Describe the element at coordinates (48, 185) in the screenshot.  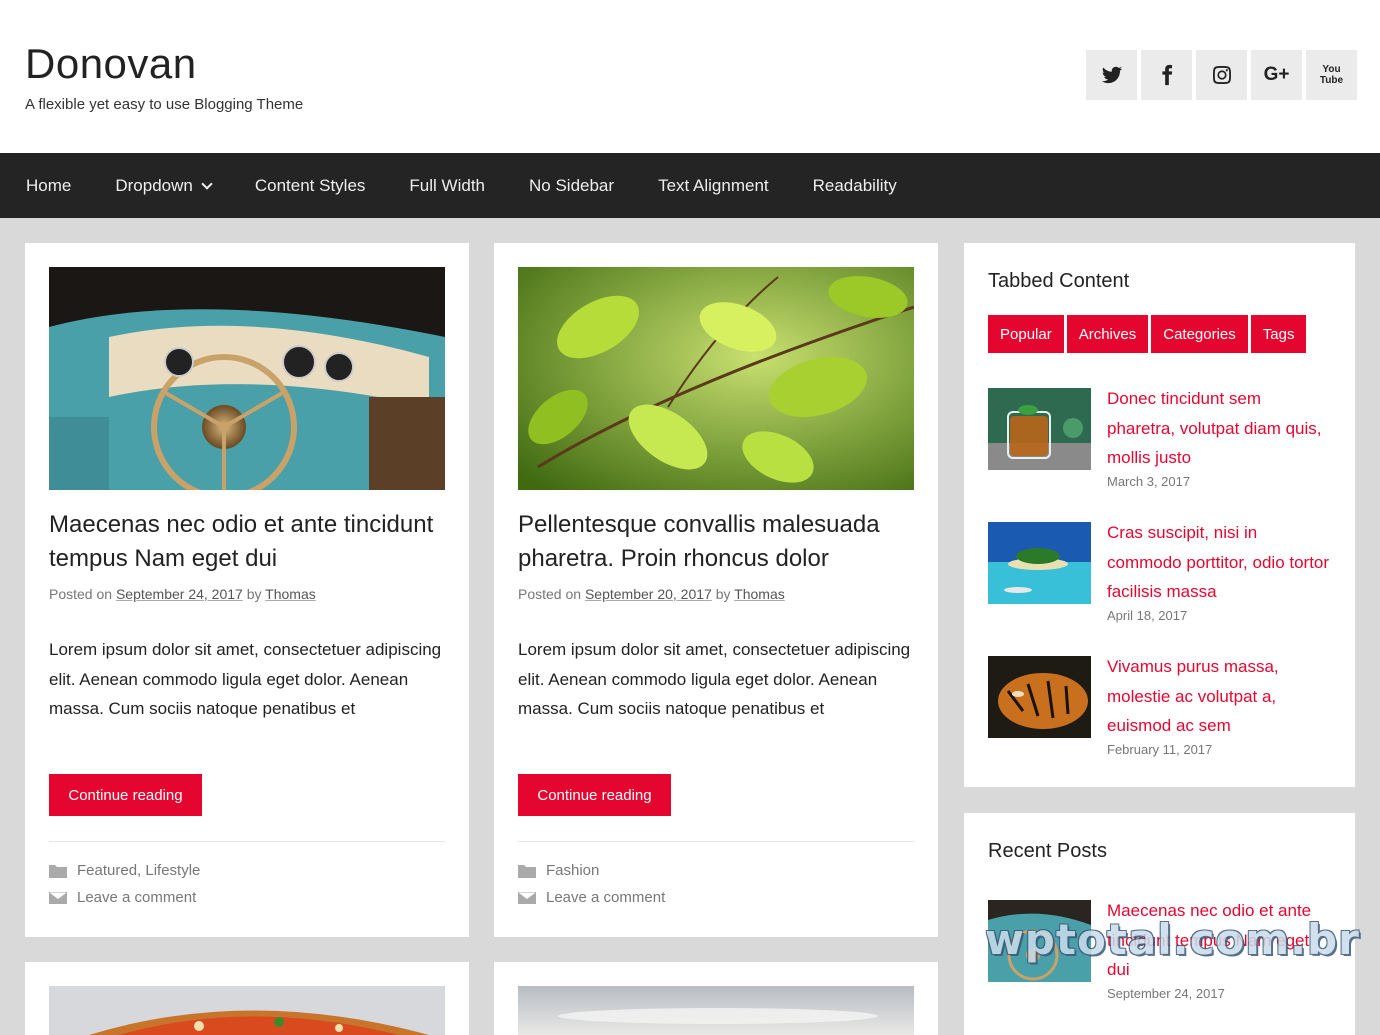
I see `nav-item-home: Home` at that location.